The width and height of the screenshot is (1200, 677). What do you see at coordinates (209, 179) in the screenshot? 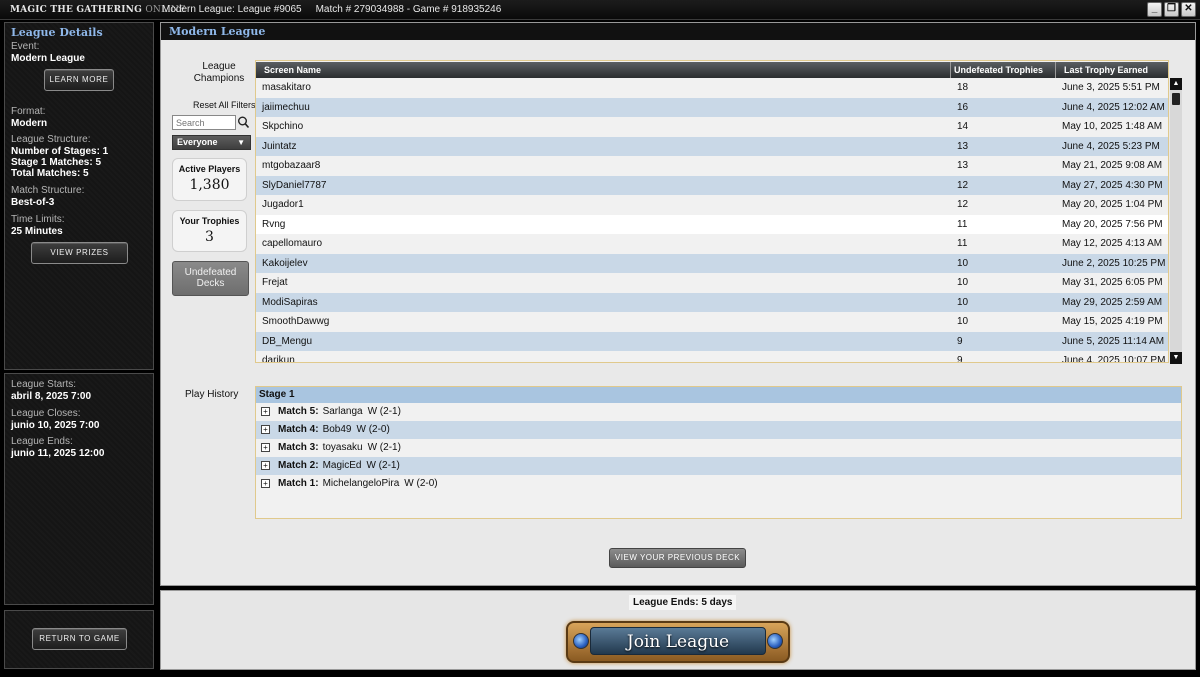
I see `active-players-card: Active Players 1,380` at bounding box center [209, 179].